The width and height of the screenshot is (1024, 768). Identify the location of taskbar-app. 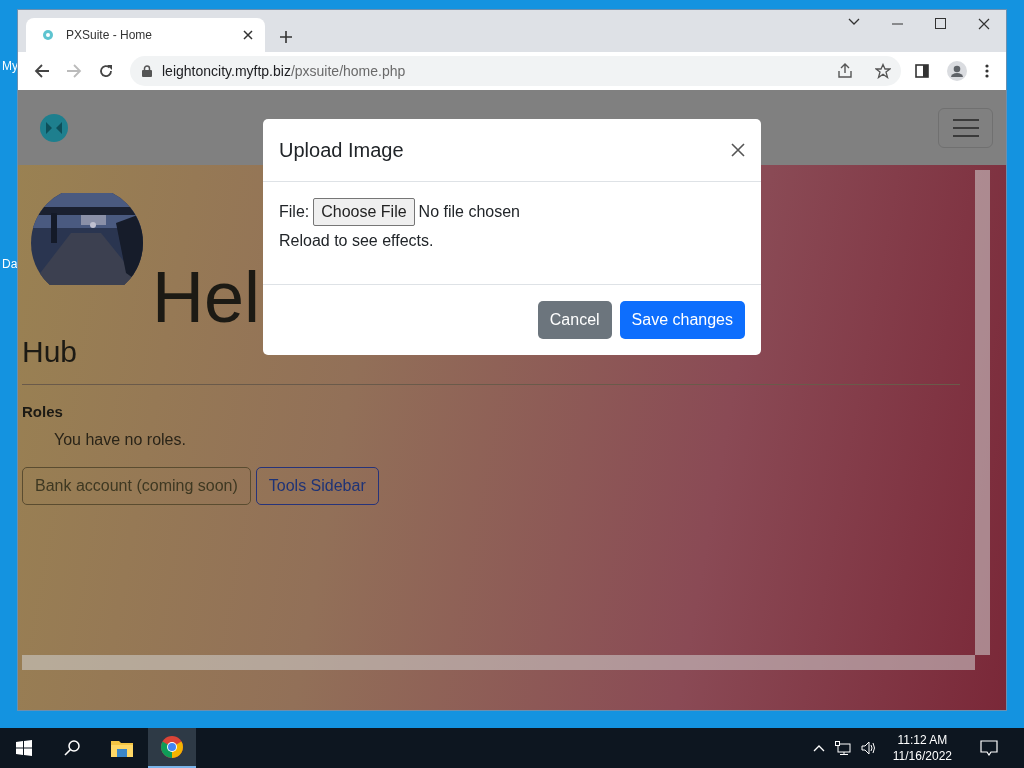
(172, 748).